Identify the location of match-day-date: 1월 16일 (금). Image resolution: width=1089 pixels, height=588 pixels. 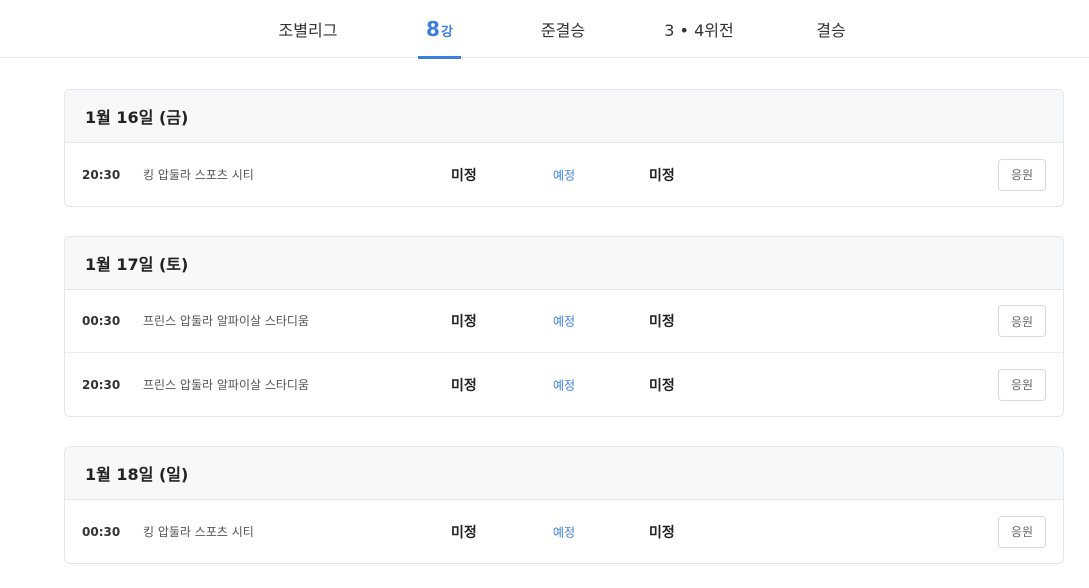
(564, 116).